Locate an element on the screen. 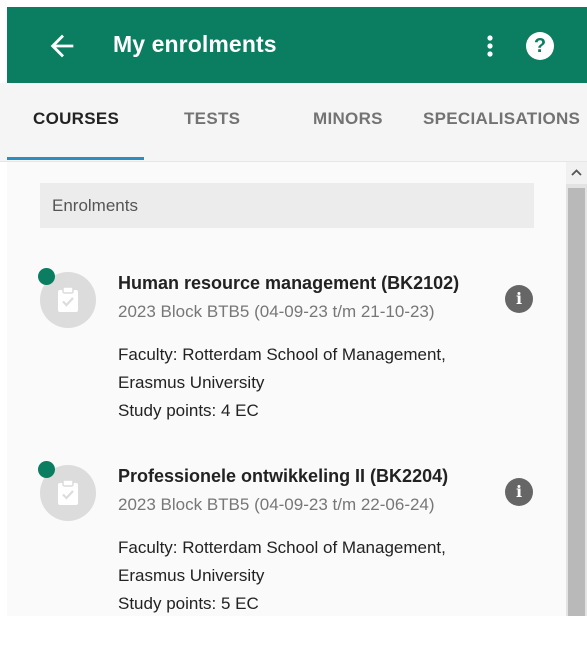 This screenshot has height=655, width=587. page-title: My enrolments is located at coordinates (195, 44).